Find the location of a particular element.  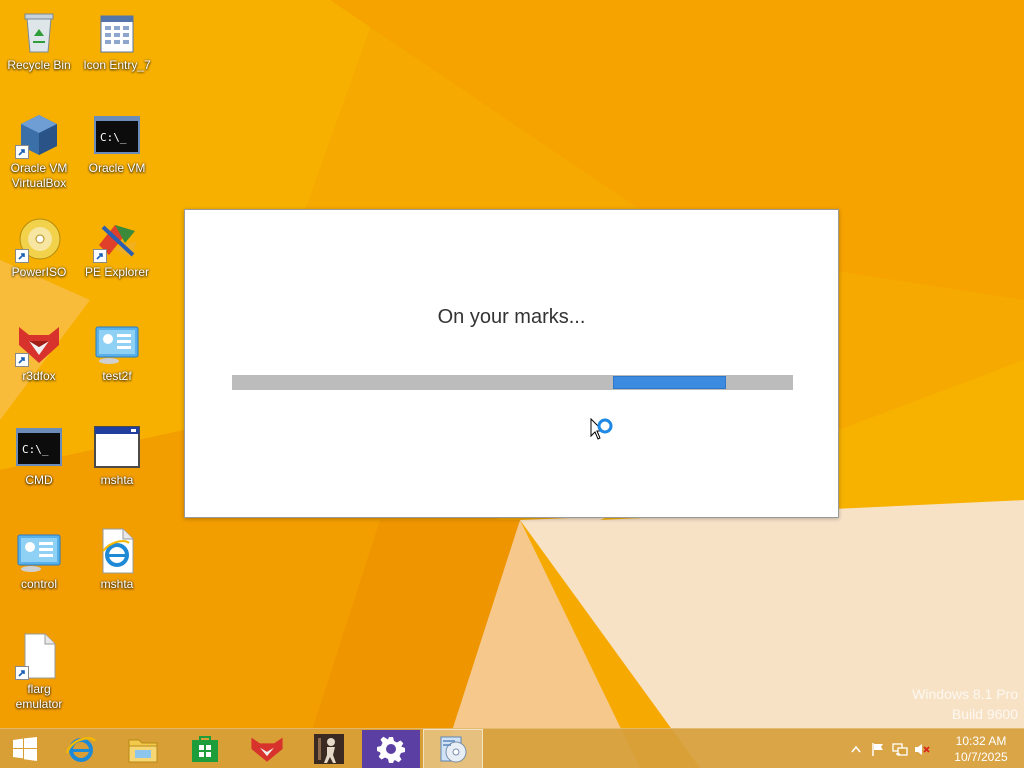

desktop-icon-virtualbox: Oracle VM VirtualBox is located at coordinates (39, 151).